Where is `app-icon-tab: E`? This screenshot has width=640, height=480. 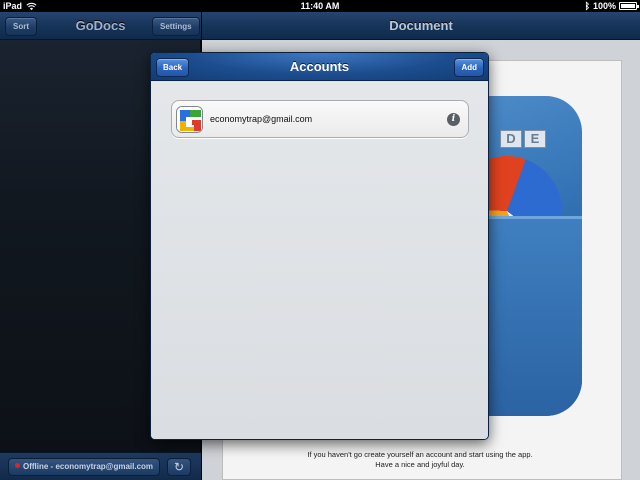
app-icon-tab: E is located at coordinates (535, 139).